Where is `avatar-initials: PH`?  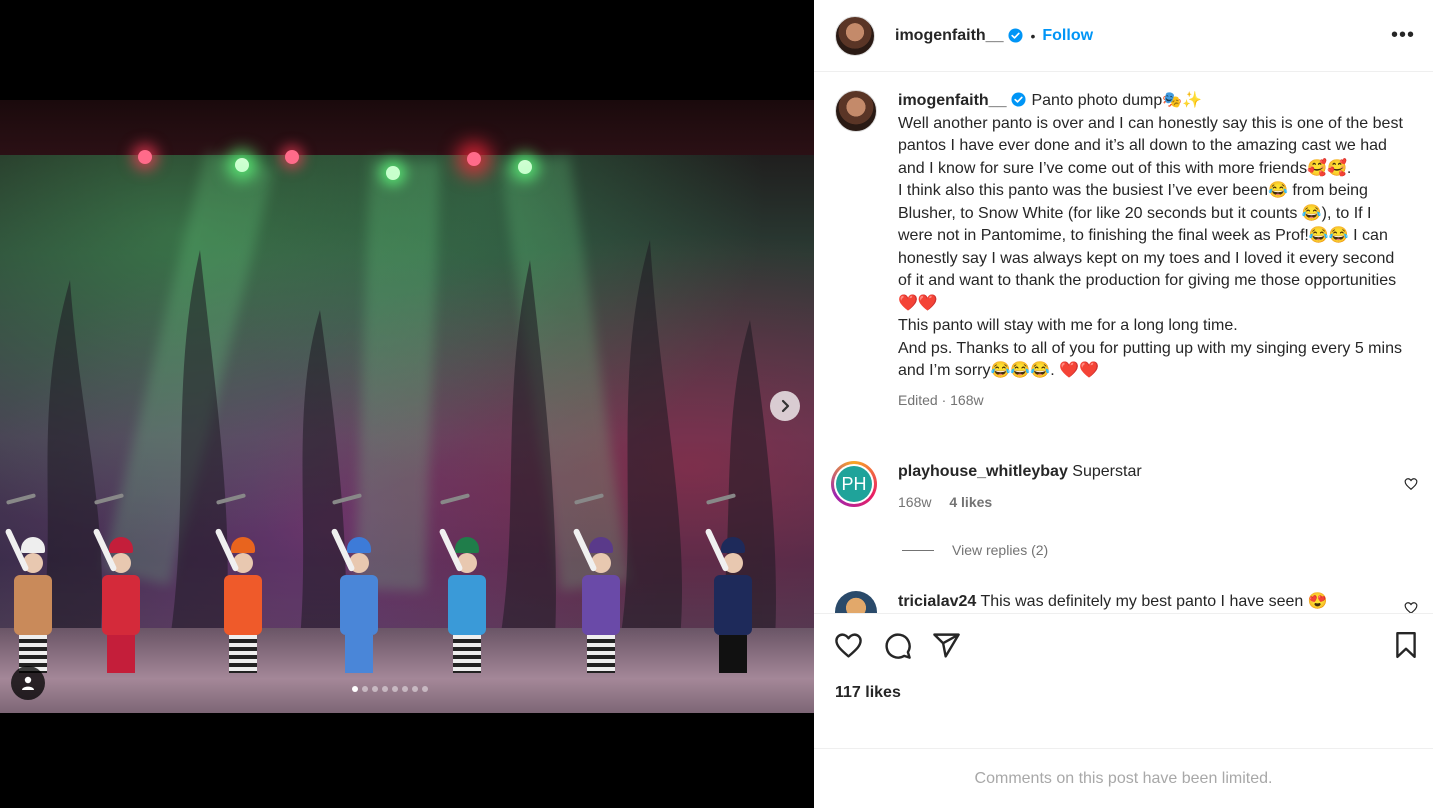
avatar-initials: PH is located at coordinates (854, 484).